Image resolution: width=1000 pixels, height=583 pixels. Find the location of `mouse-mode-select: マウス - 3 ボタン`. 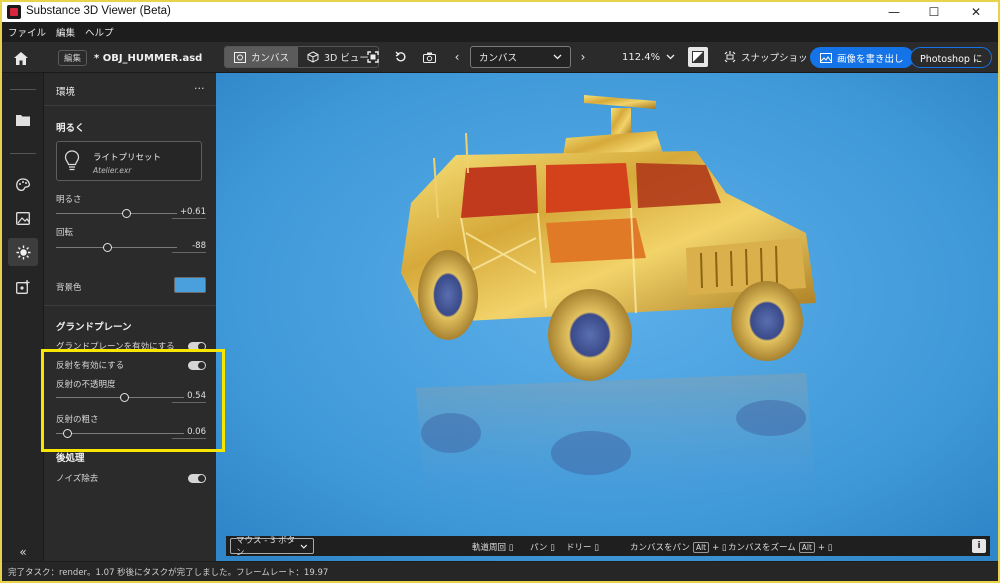

mouse-mode-select: マウス - 3 ボタン is located at coordinates (272, 547).